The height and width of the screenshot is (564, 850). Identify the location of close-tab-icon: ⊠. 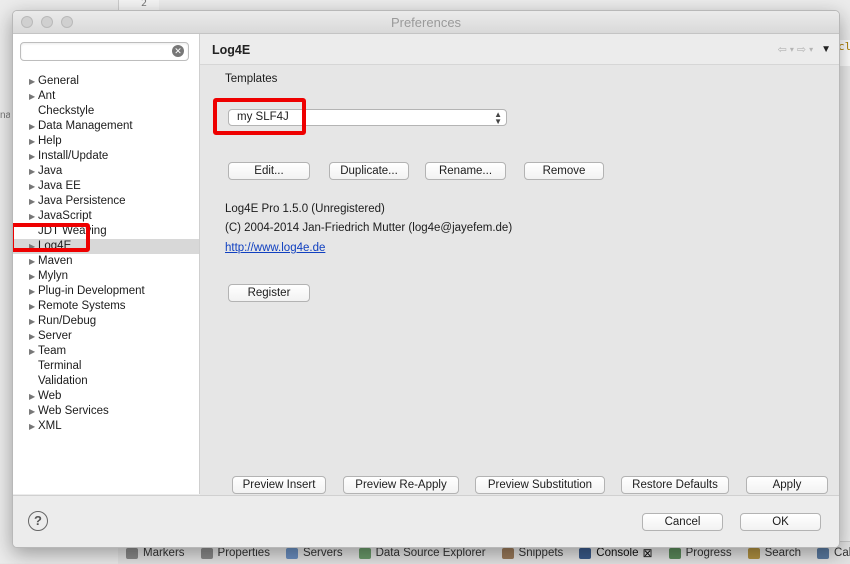
(648, 553).